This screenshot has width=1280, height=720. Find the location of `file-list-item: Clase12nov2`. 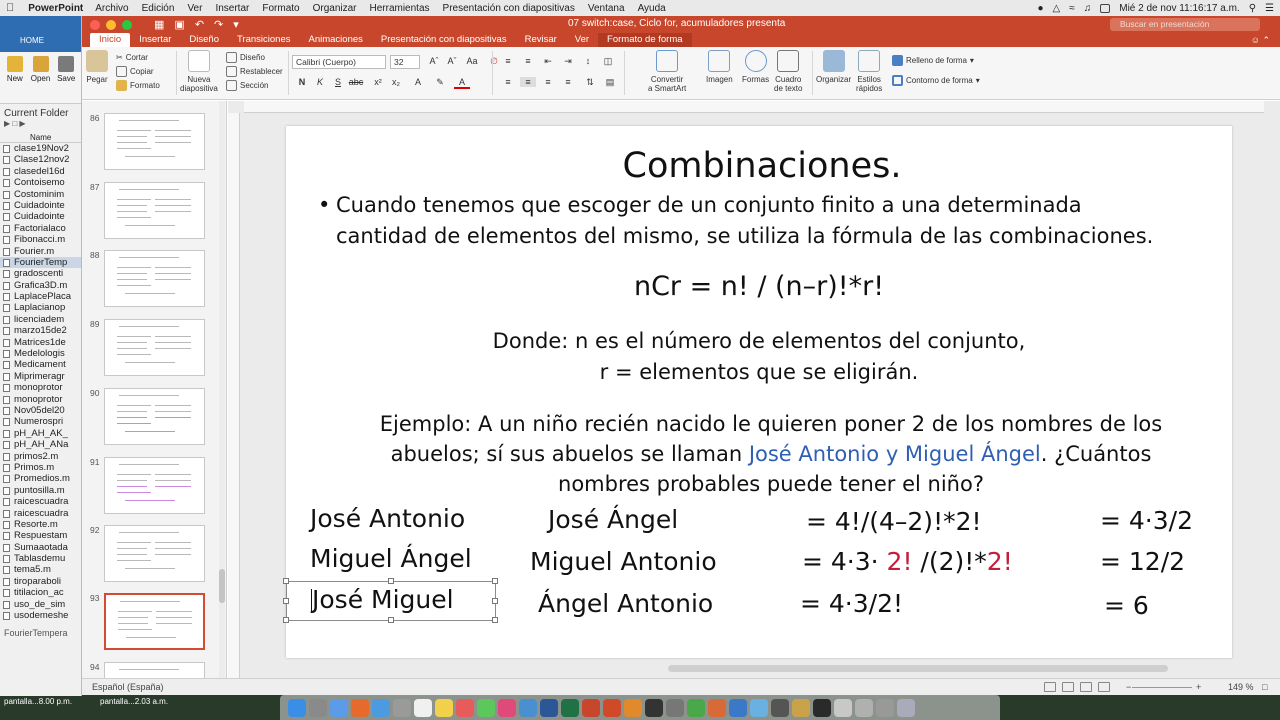

file-list-item: Clase12nov2 is located at coordinates (40, 159).